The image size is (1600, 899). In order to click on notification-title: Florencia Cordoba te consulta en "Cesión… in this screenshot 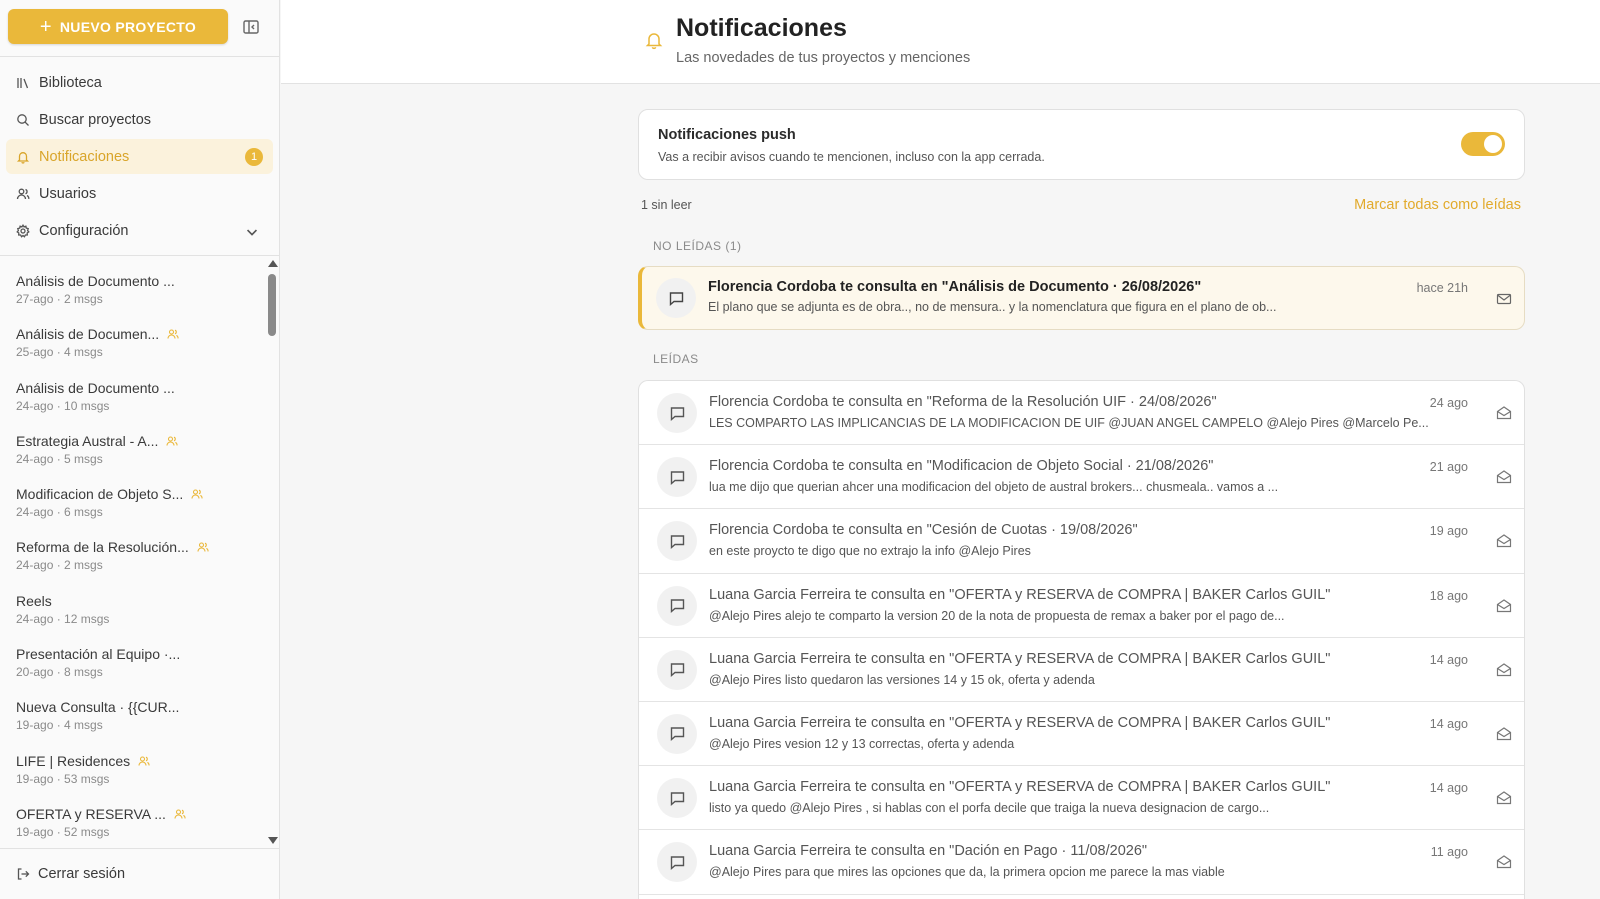, I will do `click(923, 530)`.